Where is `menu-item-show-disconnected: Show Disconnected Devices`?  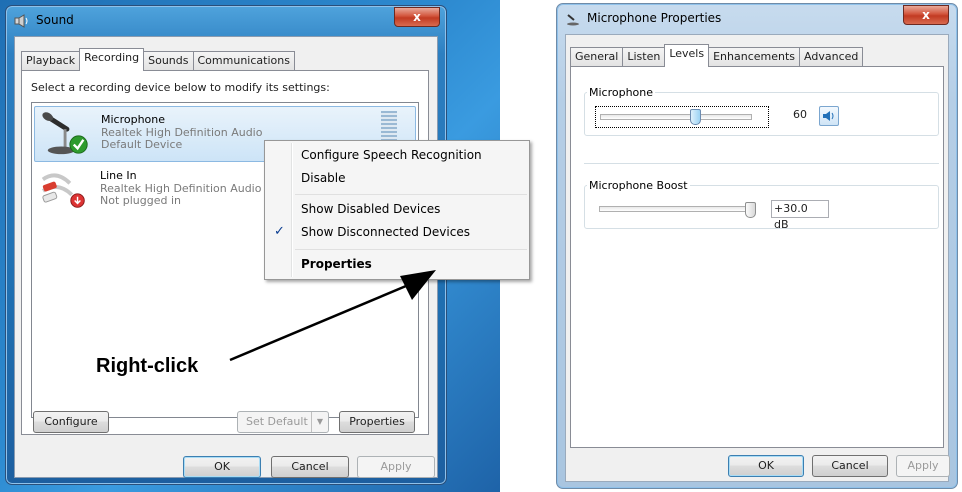 menu-item-show-disconnected: Show Disconnected Devices is located at coordinates (385, 232).